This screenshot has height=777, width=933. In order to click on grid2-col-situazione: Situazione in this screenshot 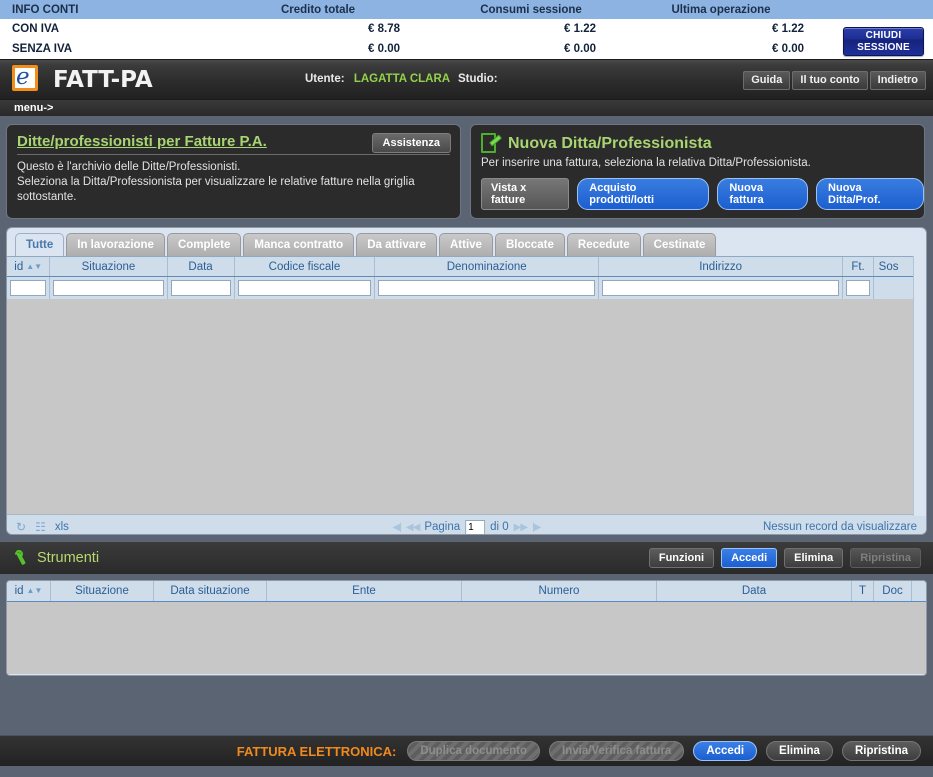, I will do `click(102, 591)`.